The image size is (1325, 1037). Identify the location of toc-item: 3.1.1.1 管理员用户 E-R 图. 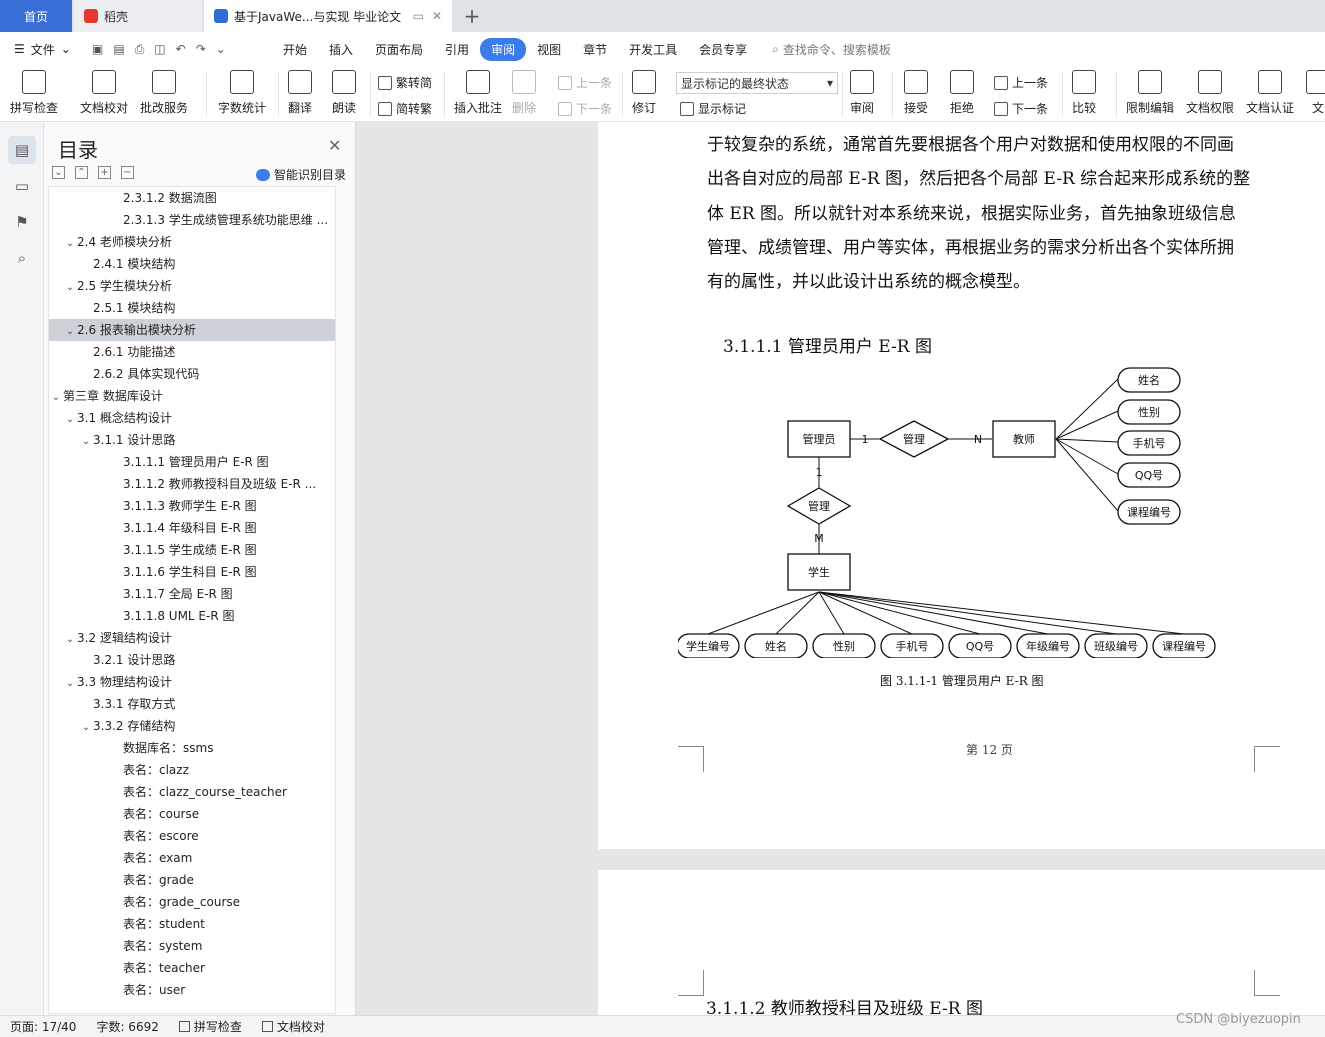
(192, 462).